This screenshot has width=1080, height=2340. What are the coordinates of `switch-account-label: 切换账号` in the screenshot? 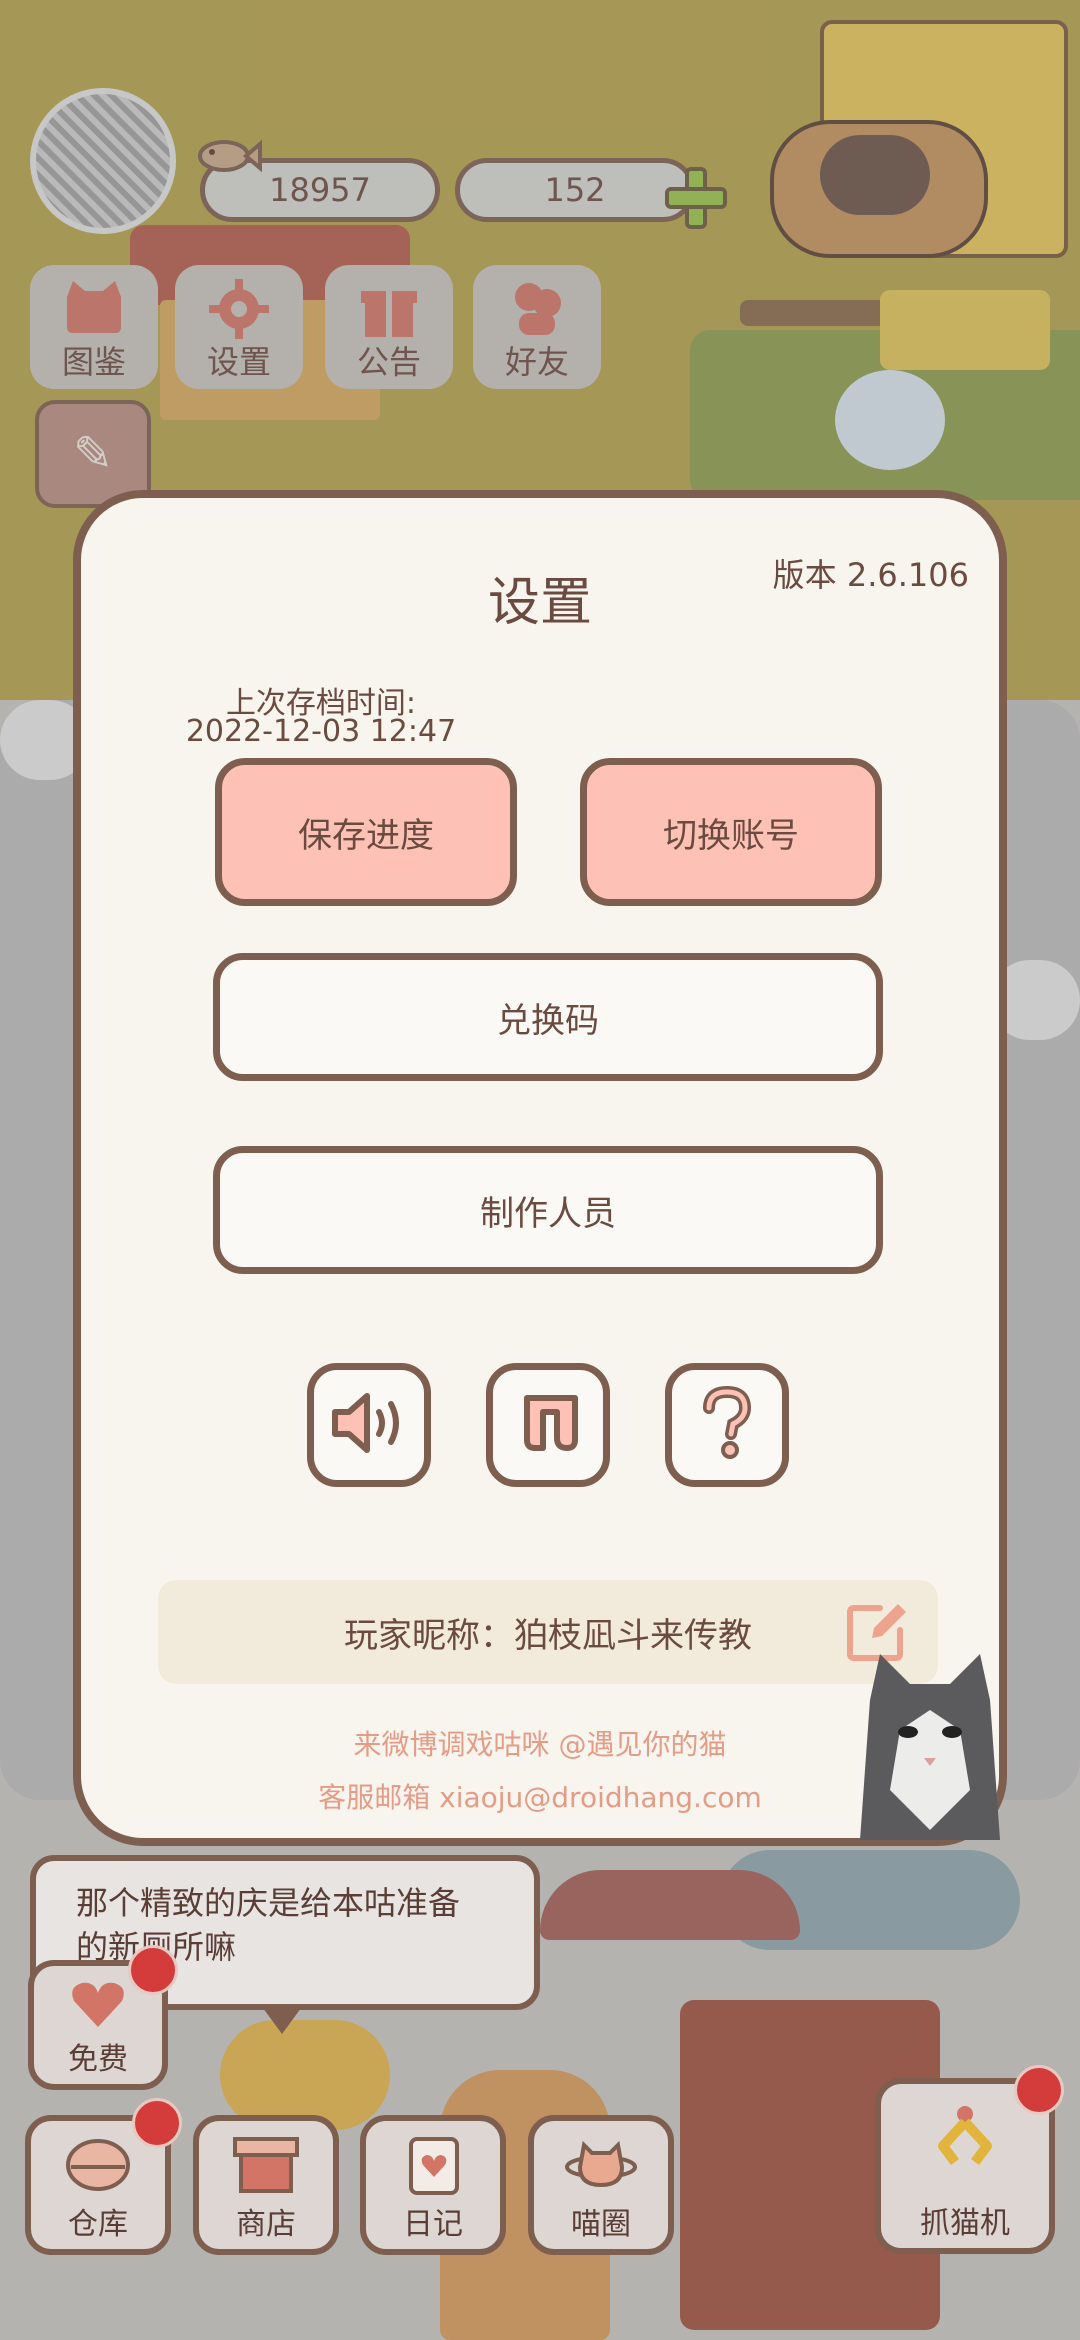 It's located at (731, 835).